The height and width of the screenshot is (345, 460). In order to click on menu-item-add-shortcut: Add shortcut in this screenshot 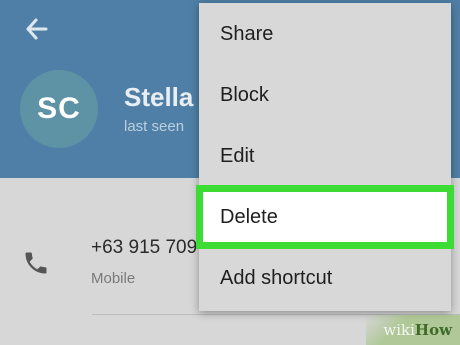, I will do `click(325, 278)`.